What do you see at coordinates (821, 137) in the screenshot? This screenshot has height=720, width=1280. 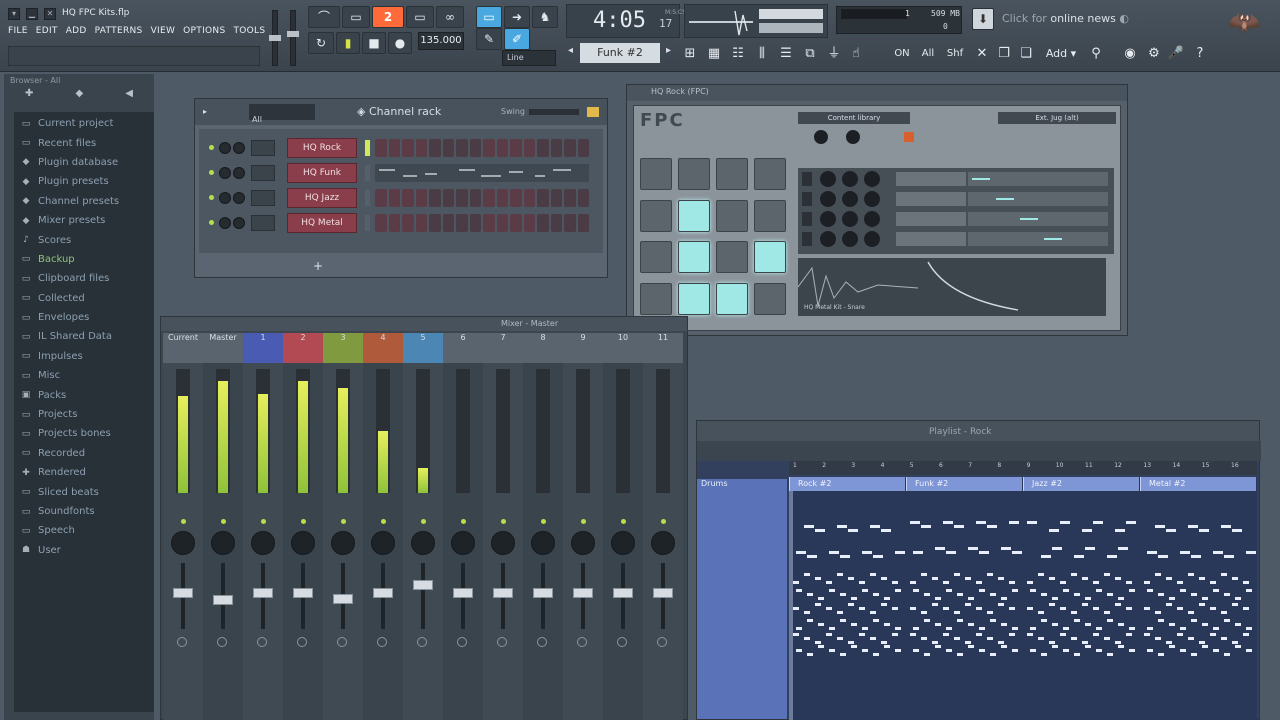 I see `fpc-volume-knob` at bounding box center [821, 137].